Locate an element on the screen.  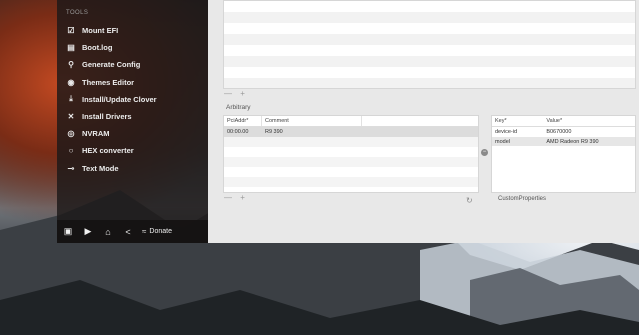
sidebar-item-label: Mount EFI is located at coordinates (100, 31).